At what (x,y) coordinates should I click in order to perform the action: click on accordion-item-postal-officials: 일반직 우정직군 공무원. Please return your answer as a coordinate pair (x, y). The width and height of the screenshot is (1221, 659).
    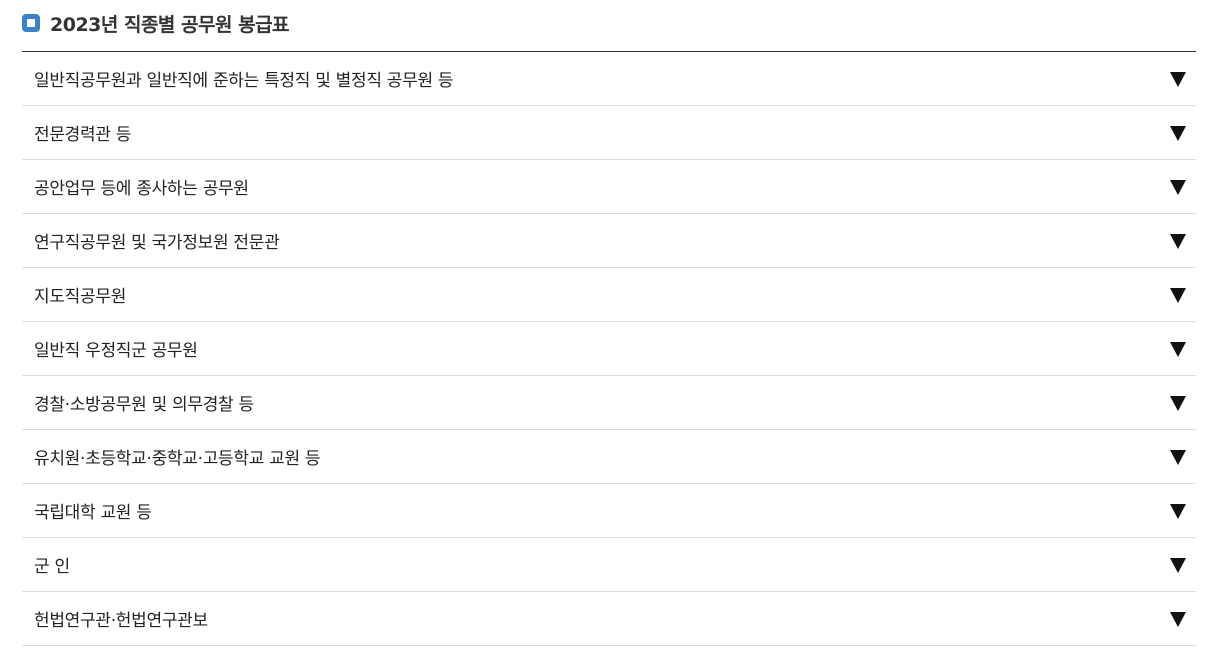
    Looking at the image, I should click on (609, 349).